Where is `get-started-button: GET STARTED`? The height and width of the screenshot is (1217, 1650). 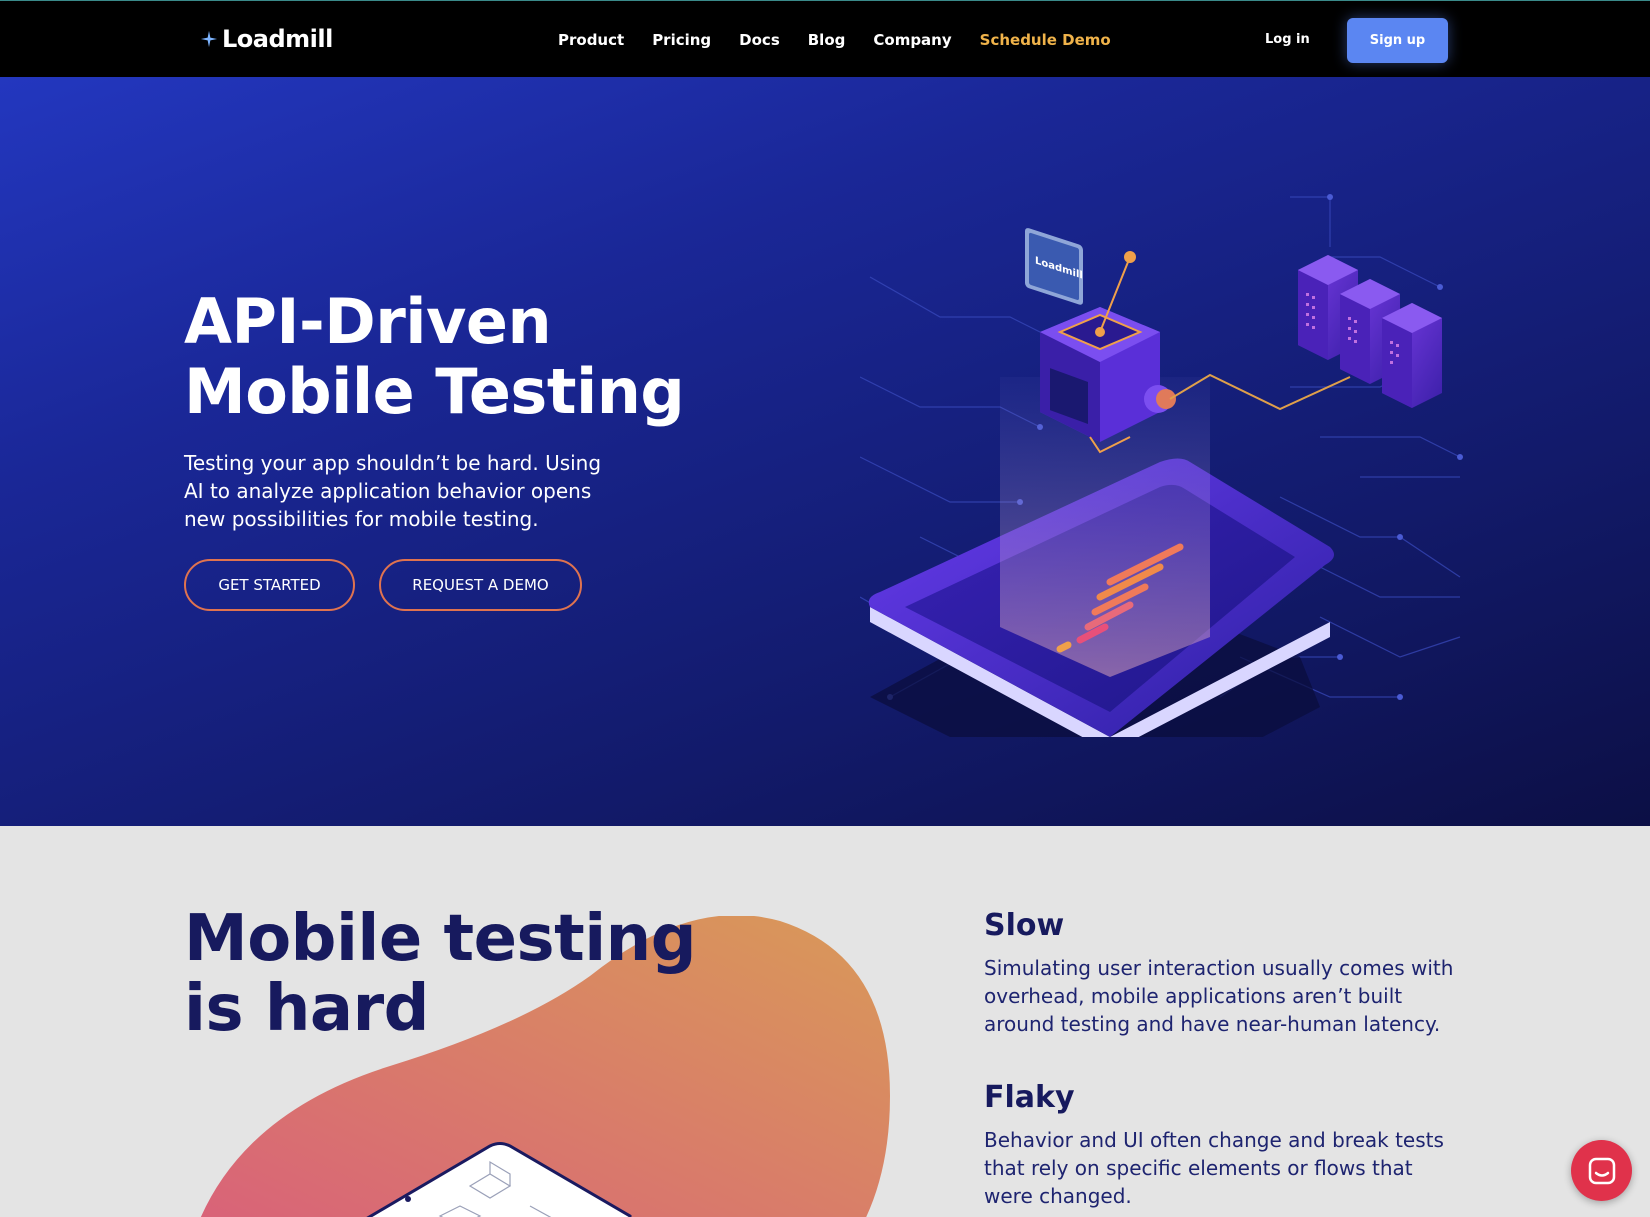
get-started-button: GET STARTED is located at coordinates (269, 585).